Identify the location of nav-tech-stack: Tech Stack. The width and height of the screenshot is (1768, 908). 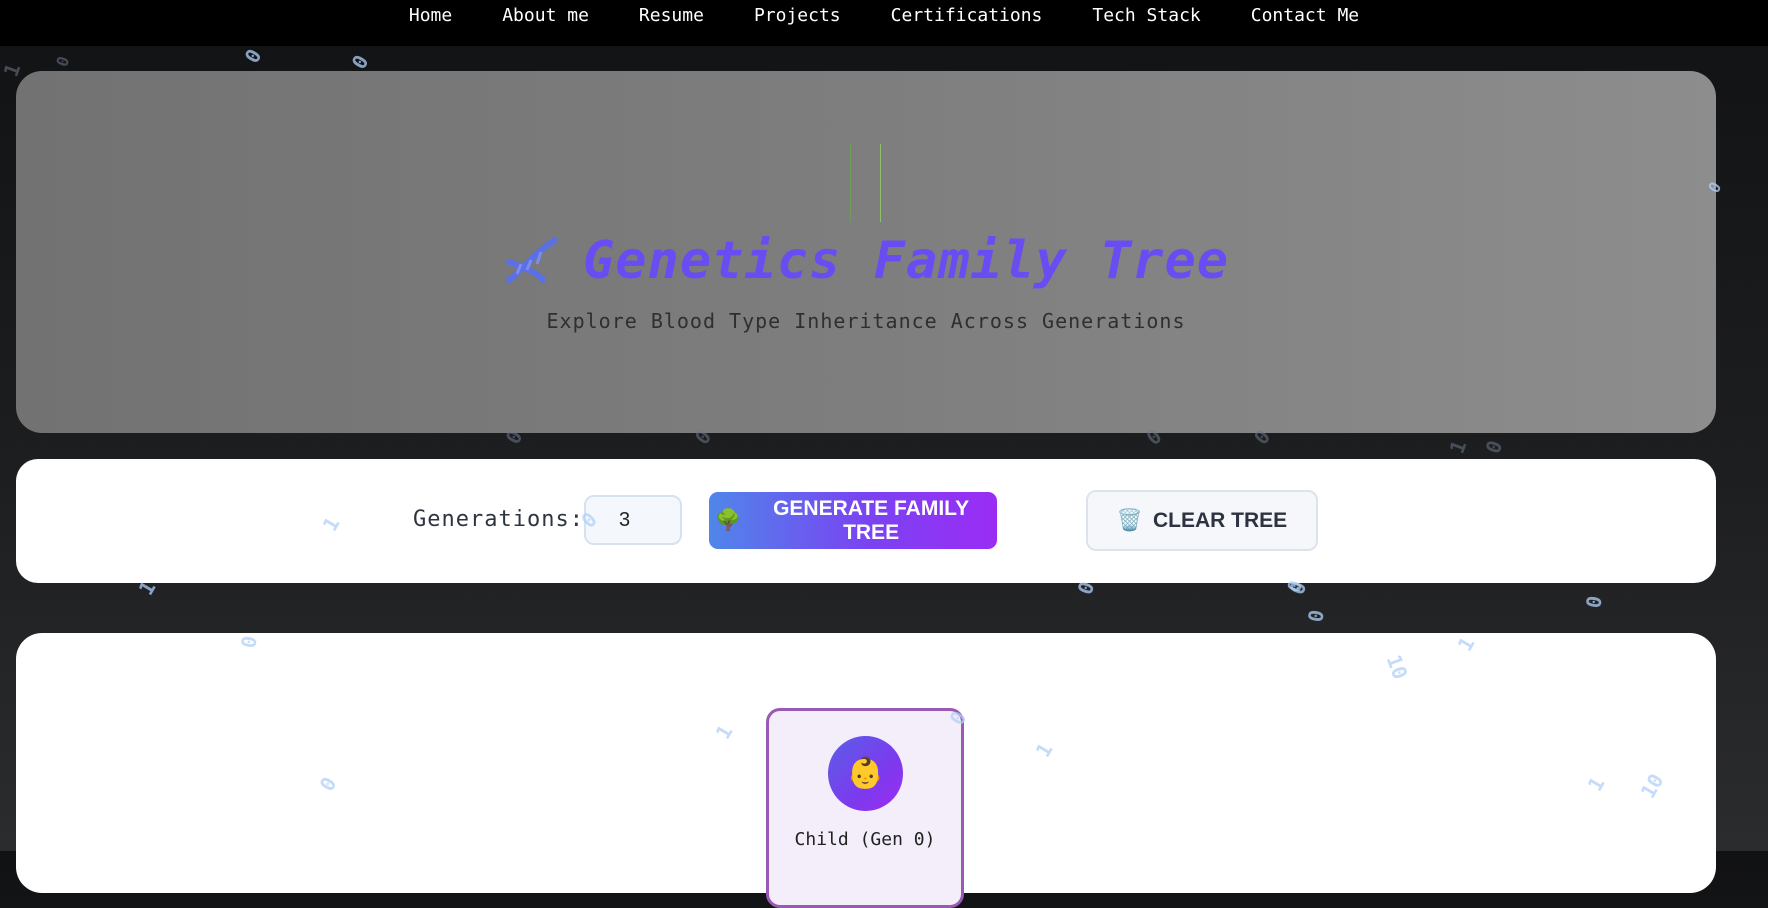
(1146, 16).